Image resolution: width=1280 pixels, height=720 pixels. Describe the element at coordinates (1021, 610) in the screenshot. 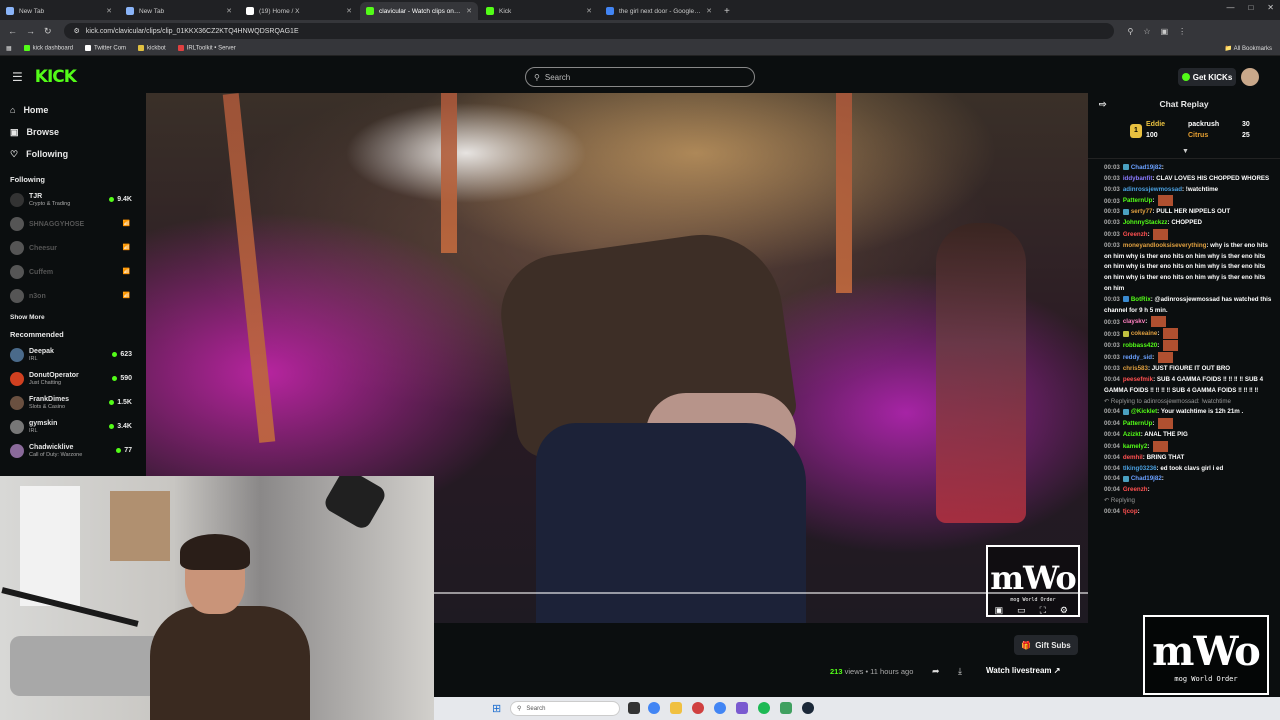

I see `theater-icon: ▭` at that location.